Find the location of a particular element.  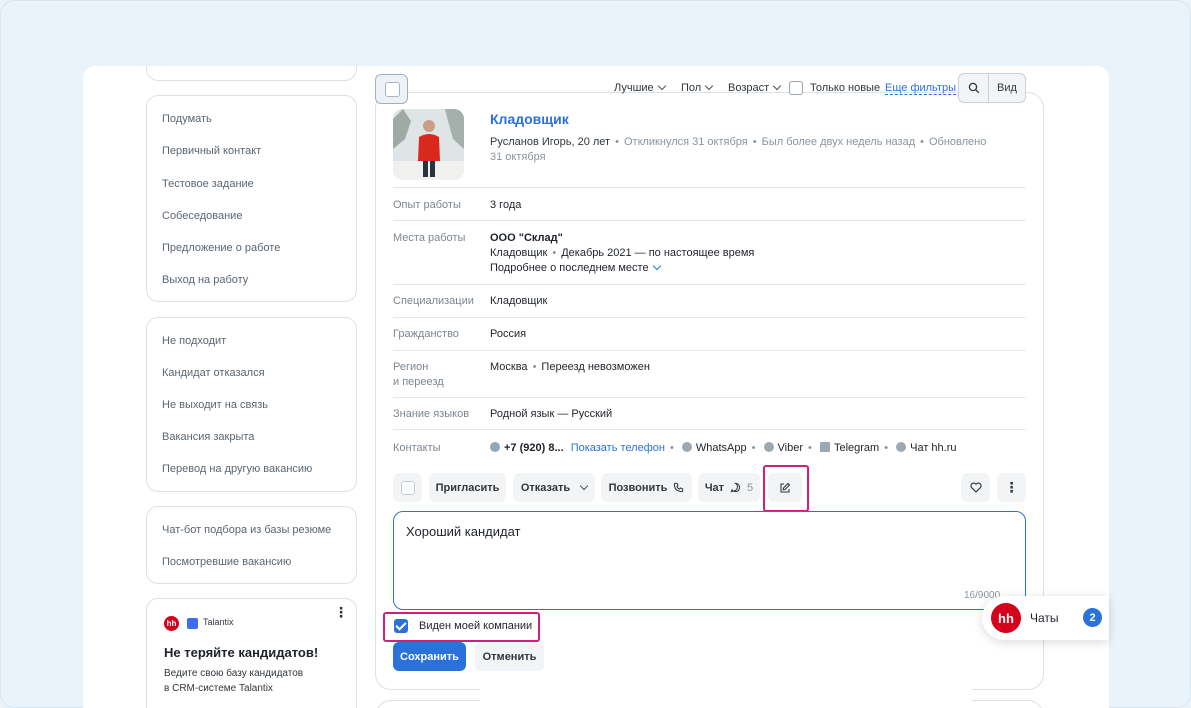

reject-button: Отказать is located at coordinates (554, 487).